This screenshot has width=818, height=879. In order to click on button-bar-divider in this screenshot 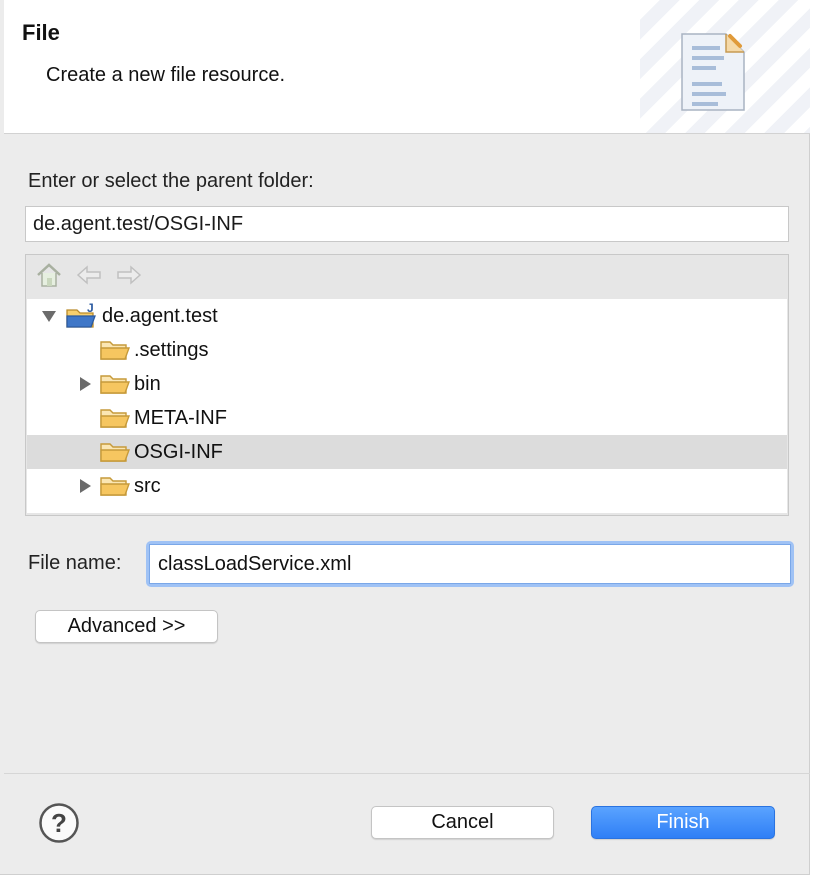, I will do `click(407, 773)`.